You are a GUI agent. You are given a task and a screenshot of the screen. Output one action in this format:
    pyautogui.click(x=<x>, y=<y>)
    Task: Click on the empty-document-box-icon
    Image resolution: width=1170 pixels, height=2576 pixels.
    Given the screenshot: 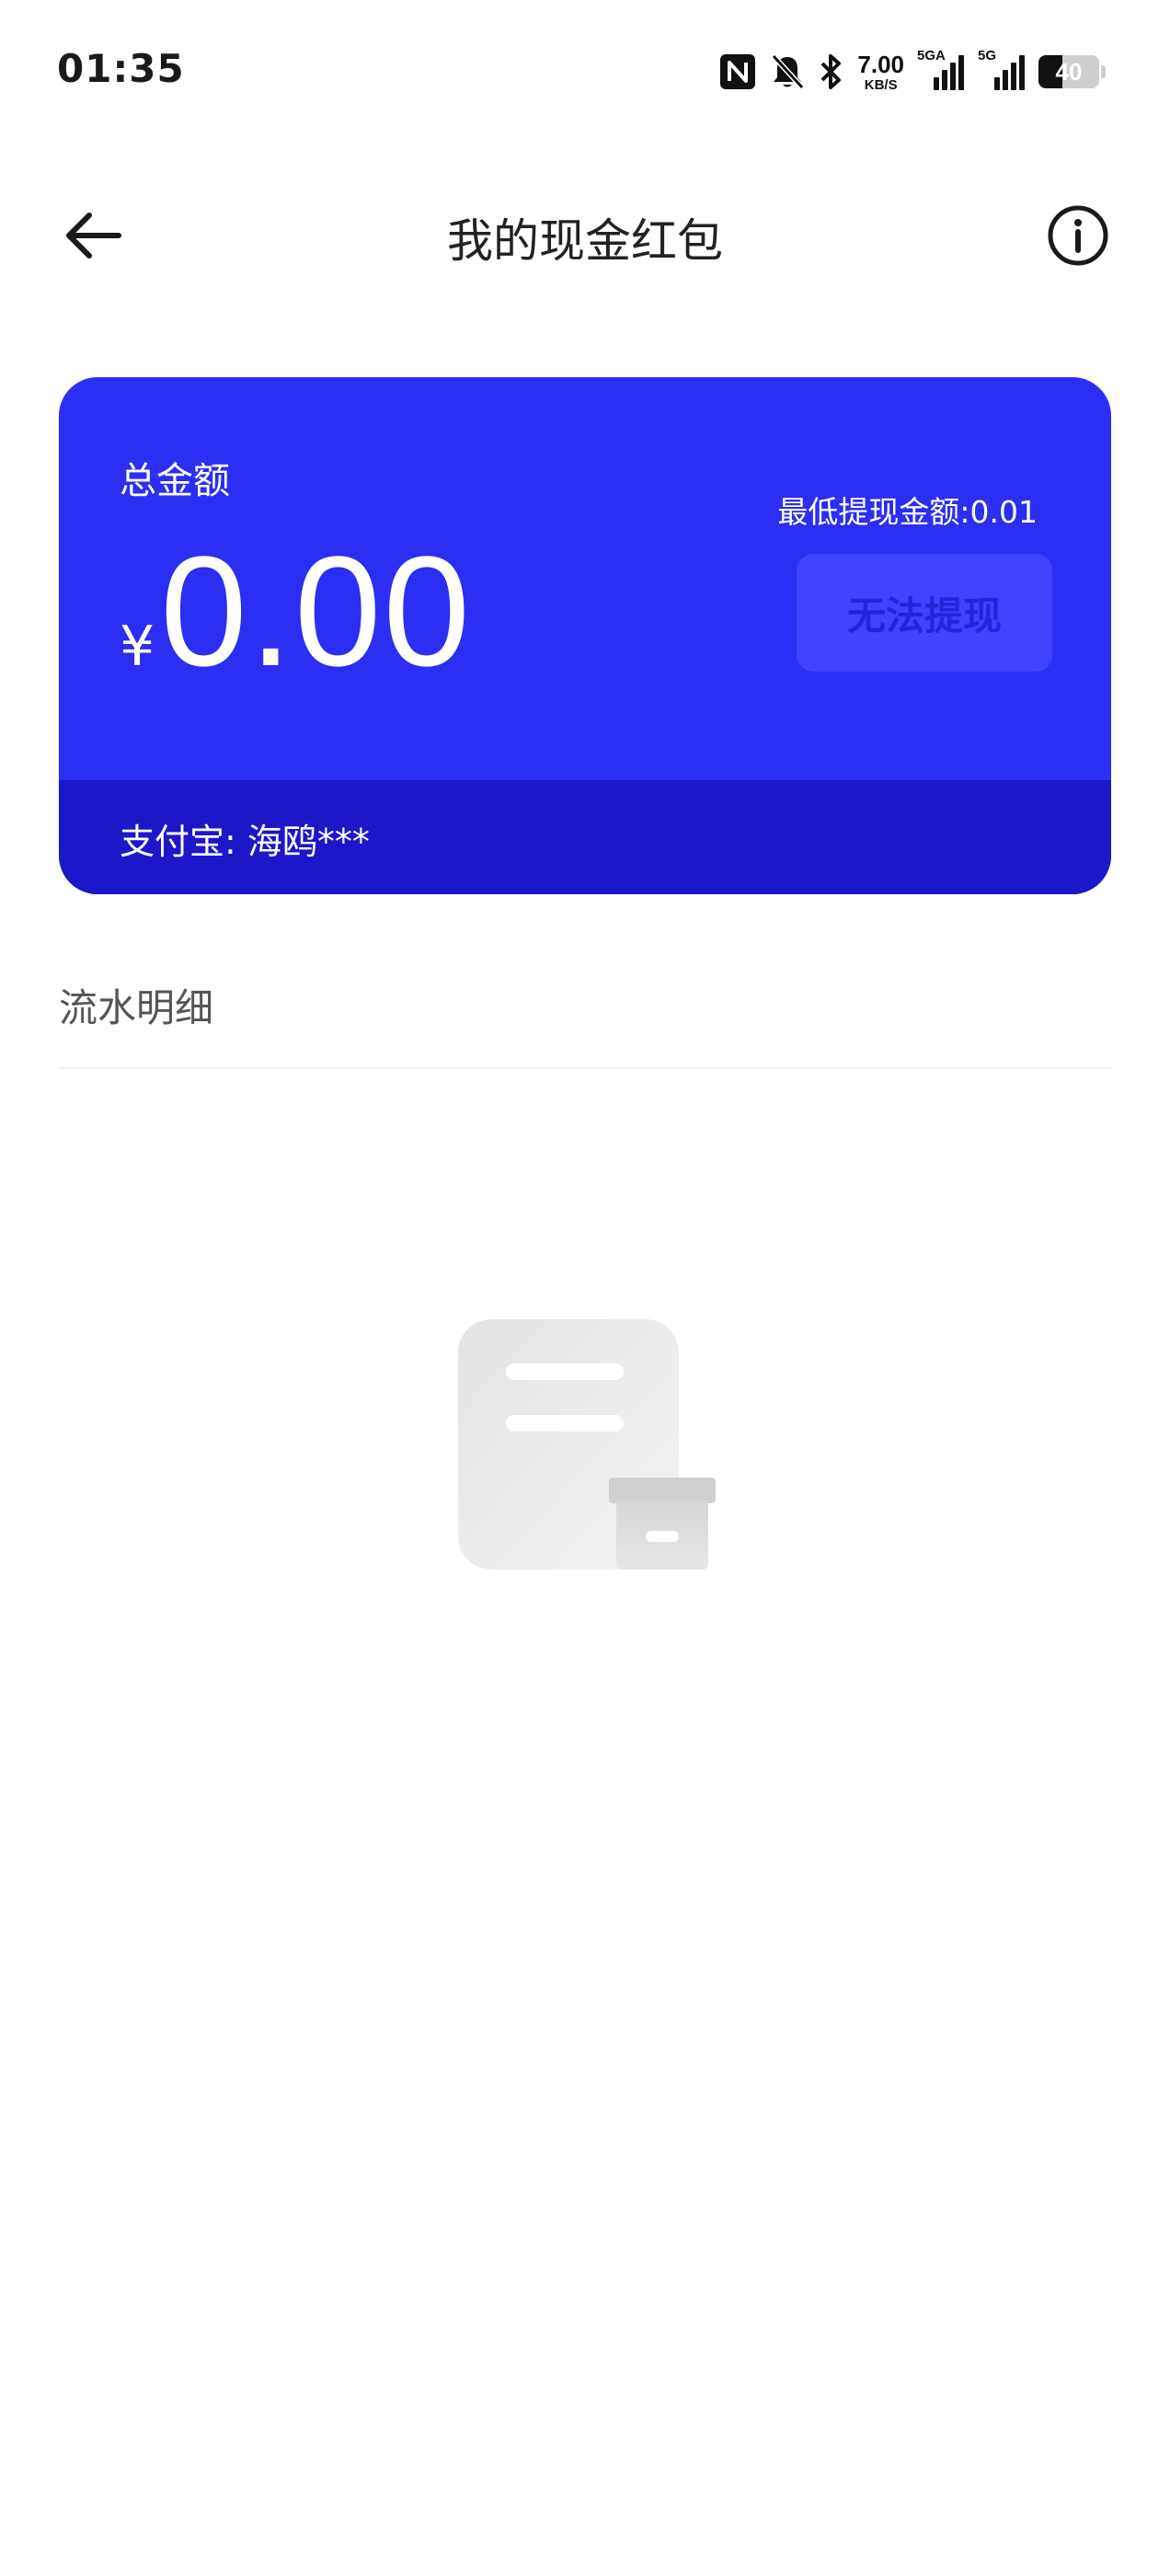 What is the action you would take?
    pyautogui.click(x=587, y=1444)
    